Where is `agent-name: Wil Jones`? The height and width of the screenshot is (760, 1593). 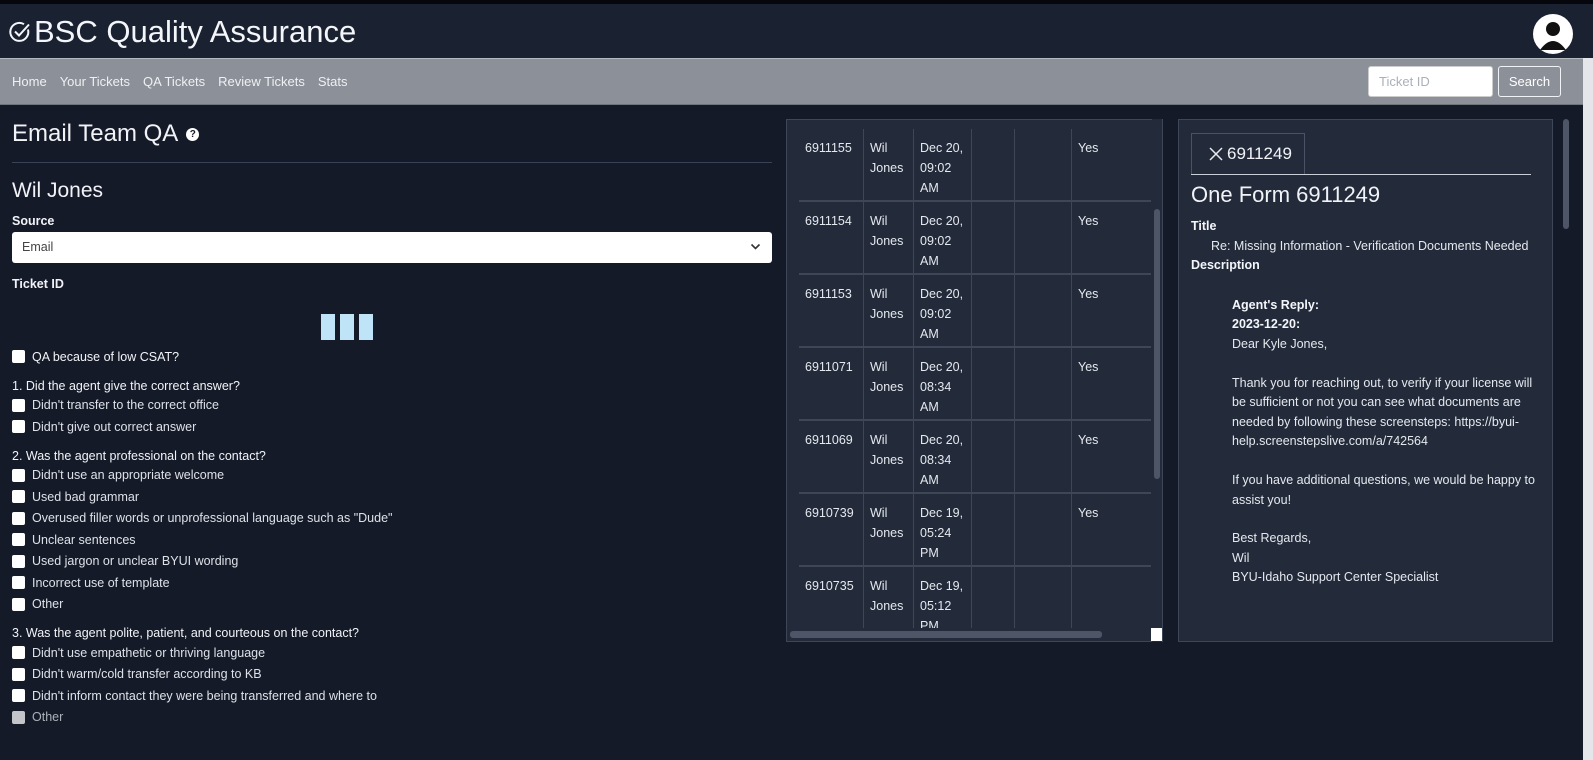 agent-name: Wil Jones is located at coordinates (58, 190).